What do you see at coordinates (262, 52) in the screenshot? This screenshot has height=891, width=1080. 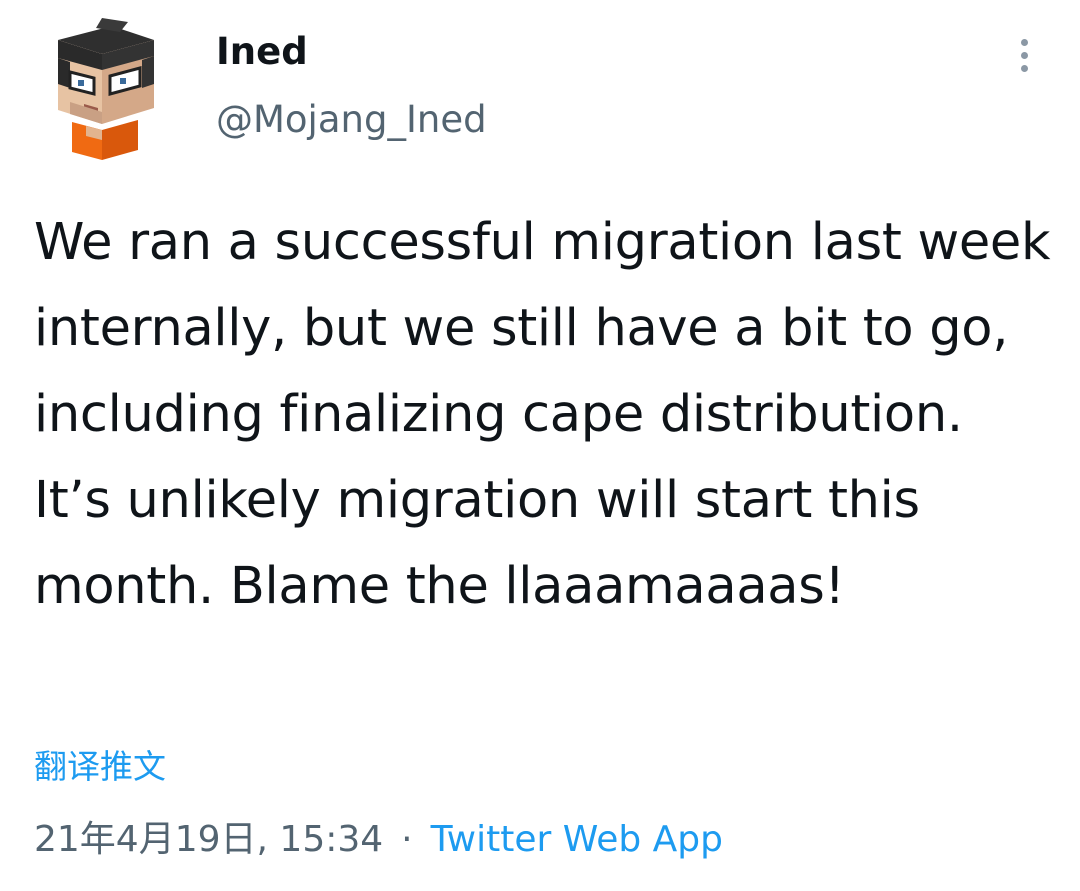 I see `author-display-name: Ined` at bounding box center [262, 52].